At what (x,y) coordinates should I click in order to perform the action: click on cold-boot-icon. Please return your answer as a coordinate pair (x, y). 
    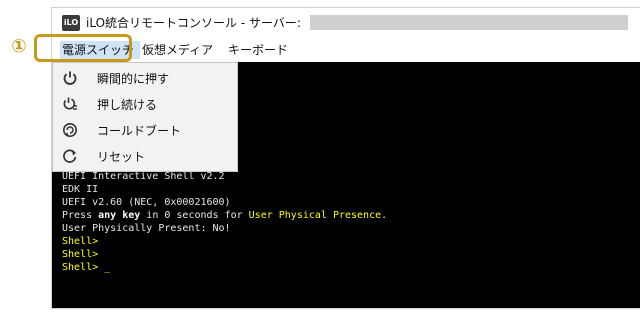
    Looking at the image, I should click on (70, 130).